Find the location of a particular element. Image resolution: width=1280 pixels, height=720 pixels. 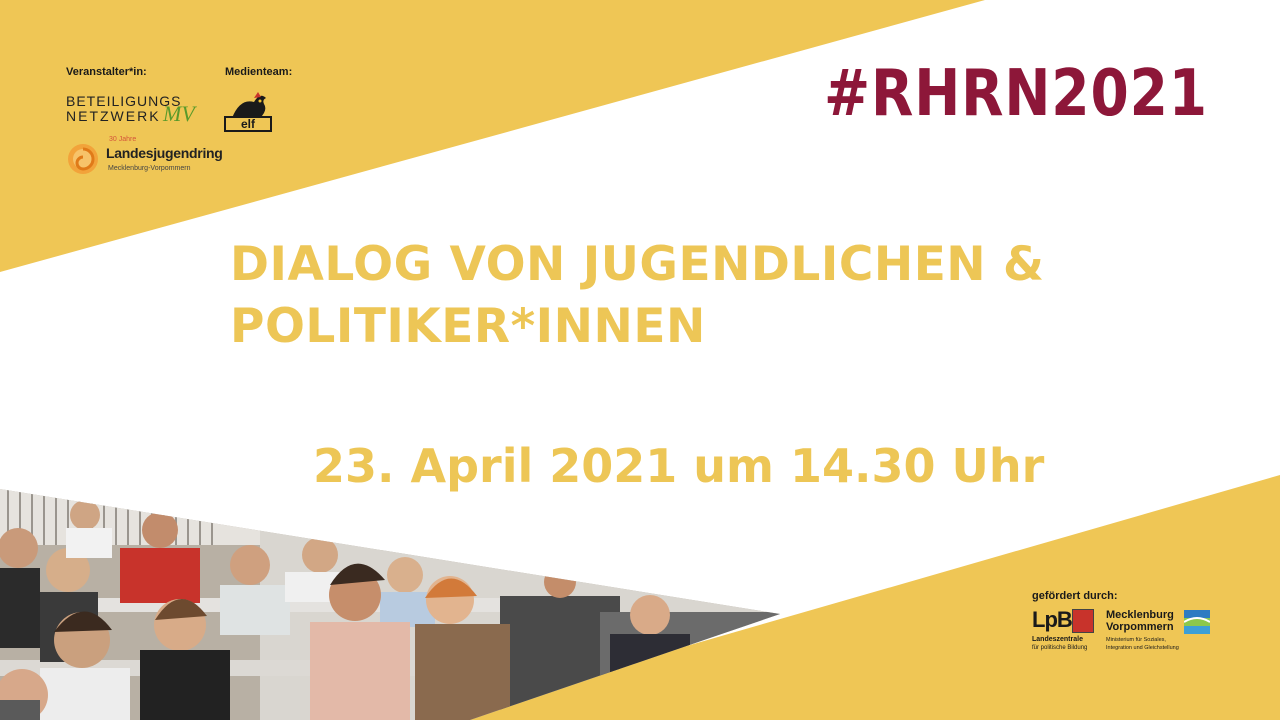

coat-of-arms-icon is located at coordinates (1083, 621).